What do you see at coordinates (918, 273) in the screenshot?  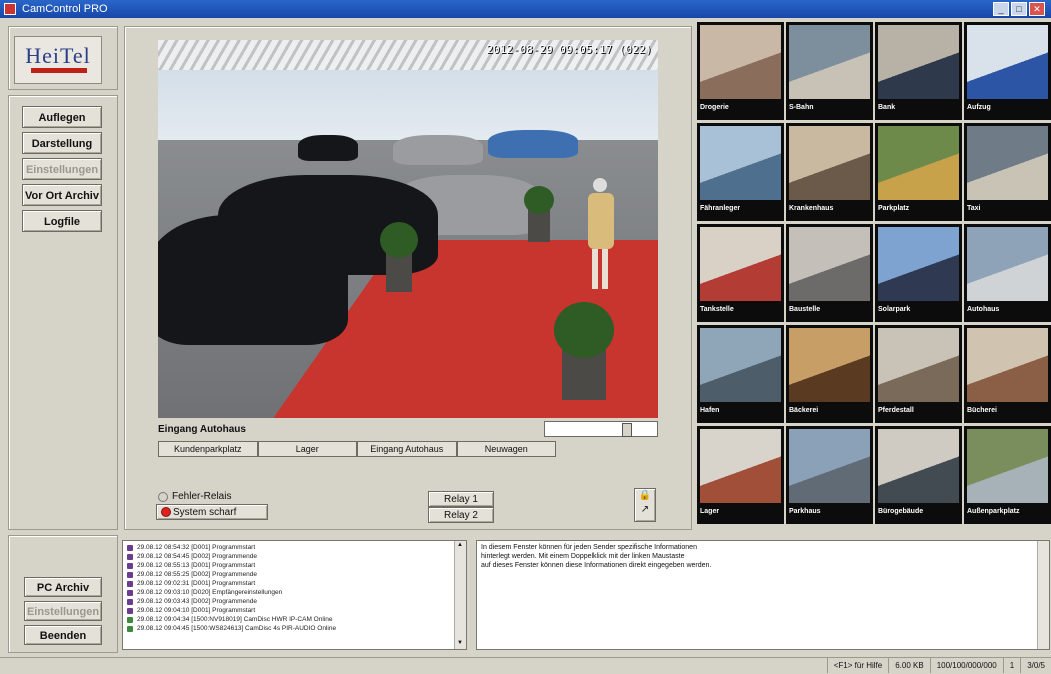 I see `camera-thumbnail: Solarpark` at bounding box center [918, 273].